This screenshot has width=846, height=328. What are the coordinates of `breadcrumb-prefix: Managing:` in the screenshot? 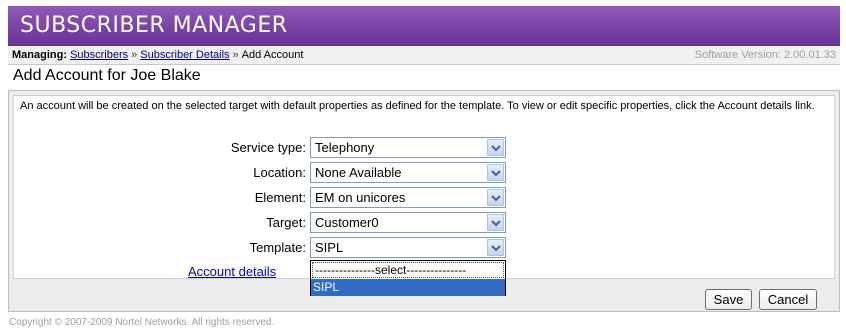 It's located at (39, 55).